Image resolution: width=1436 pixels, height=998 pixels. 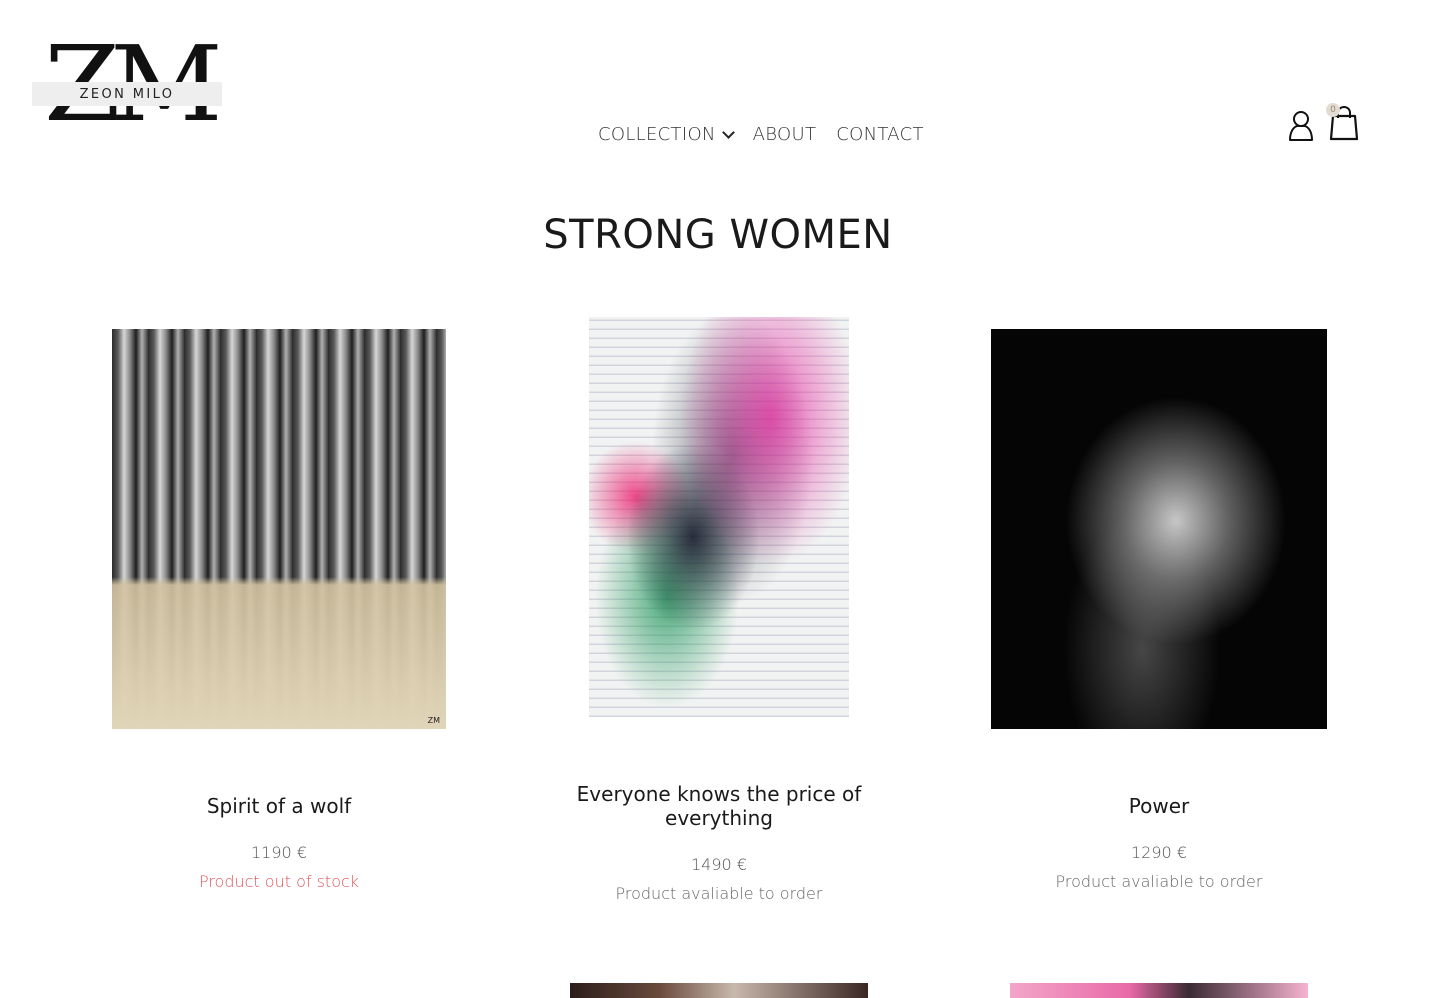 I want to click on product-price: 1290 €, so click(x=1159, y=852).